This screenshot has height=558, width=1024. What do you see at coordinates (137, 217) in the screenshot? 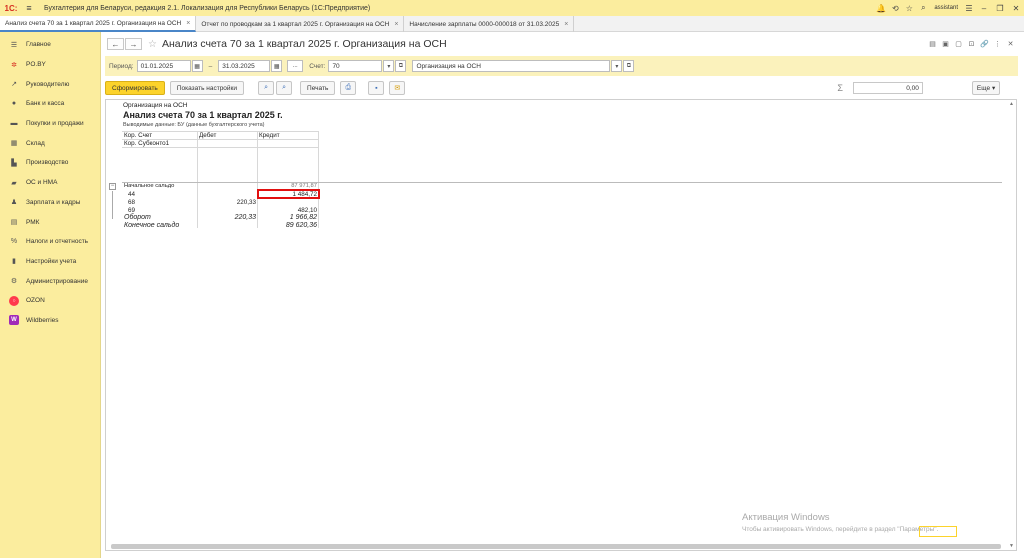
I see `row-label: Оборот` at bounding box center [137, 217].